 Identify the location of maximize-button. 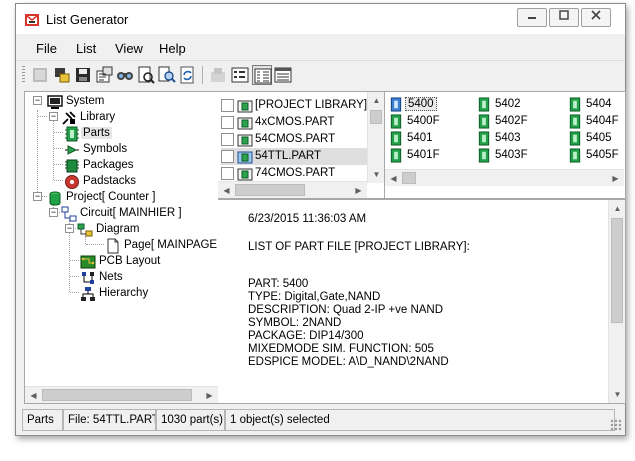
(564, 17).